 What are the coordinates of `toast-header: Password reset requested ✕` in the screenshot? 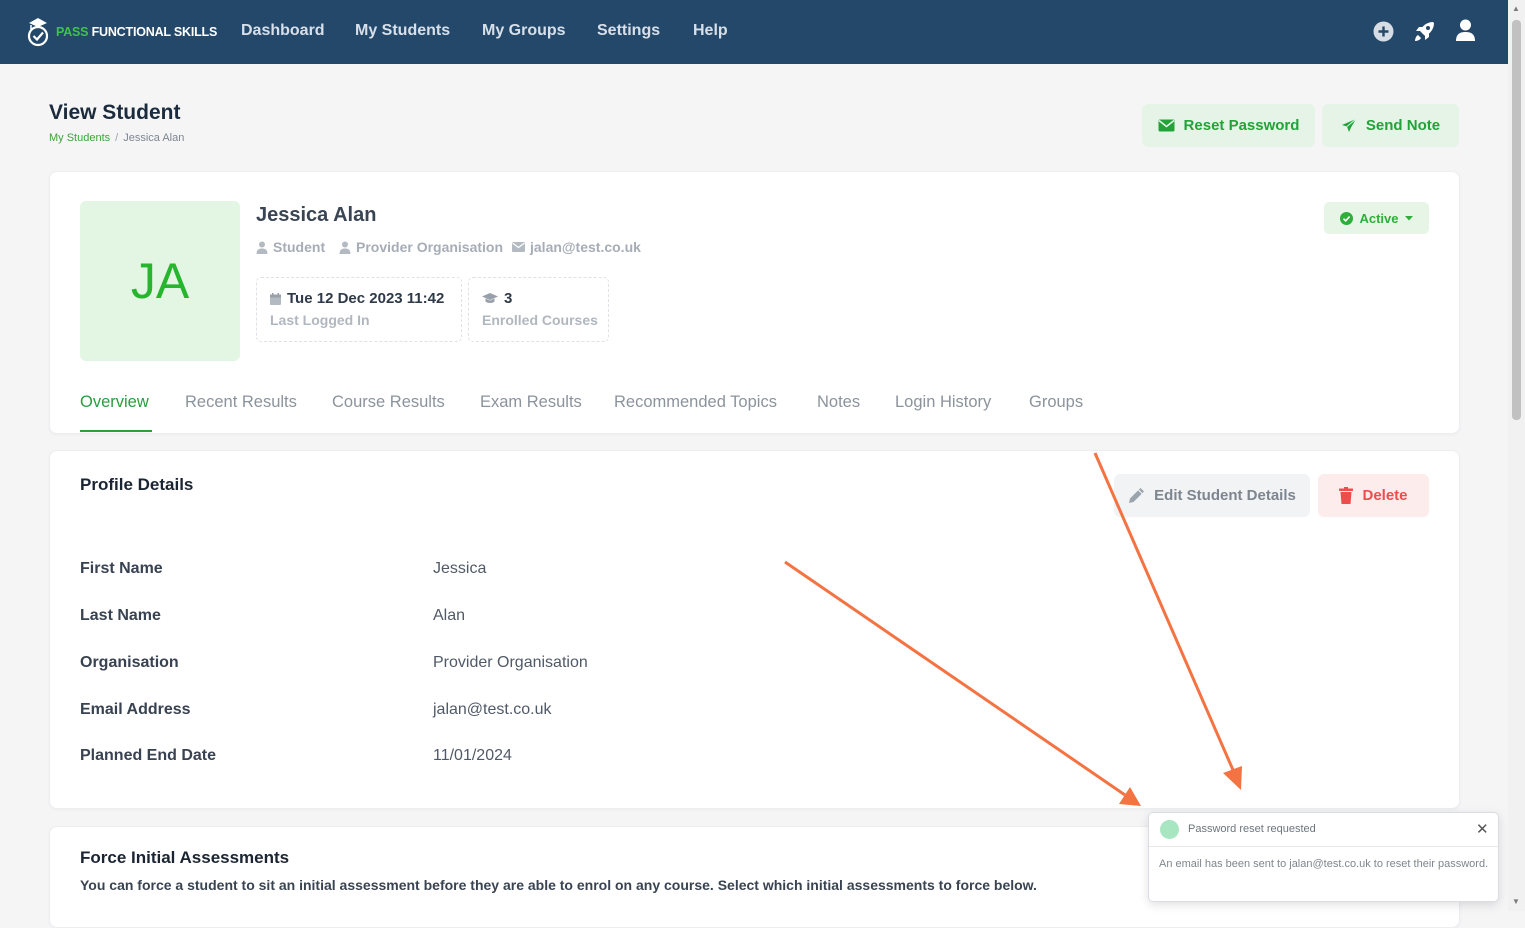 It's located at (1323, 830).